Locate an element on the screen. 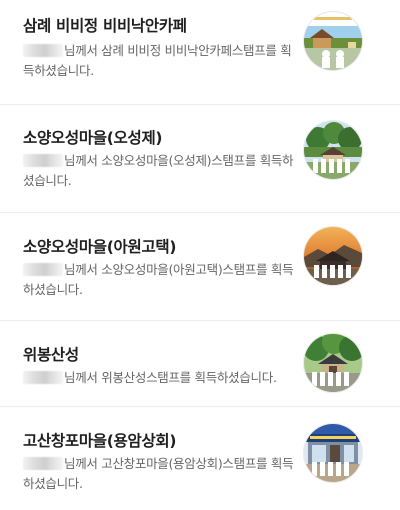 Image resolution: width=400 pixels, height=510 pixels. stamp-photo-wibongsanseong-icon is located at coordinates (333, 363).